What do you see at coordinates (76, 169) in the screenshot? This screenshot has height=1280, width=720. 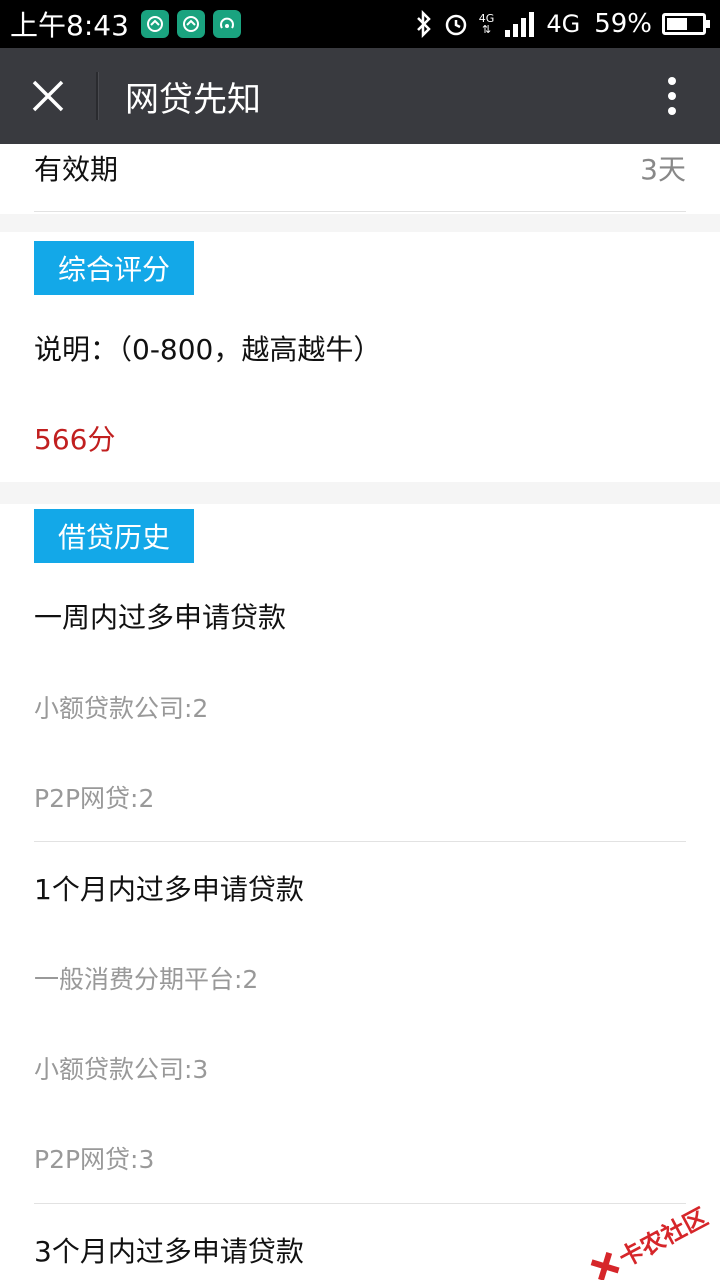 I see `validity-label: 有效期` at bounding box center [76, 169].